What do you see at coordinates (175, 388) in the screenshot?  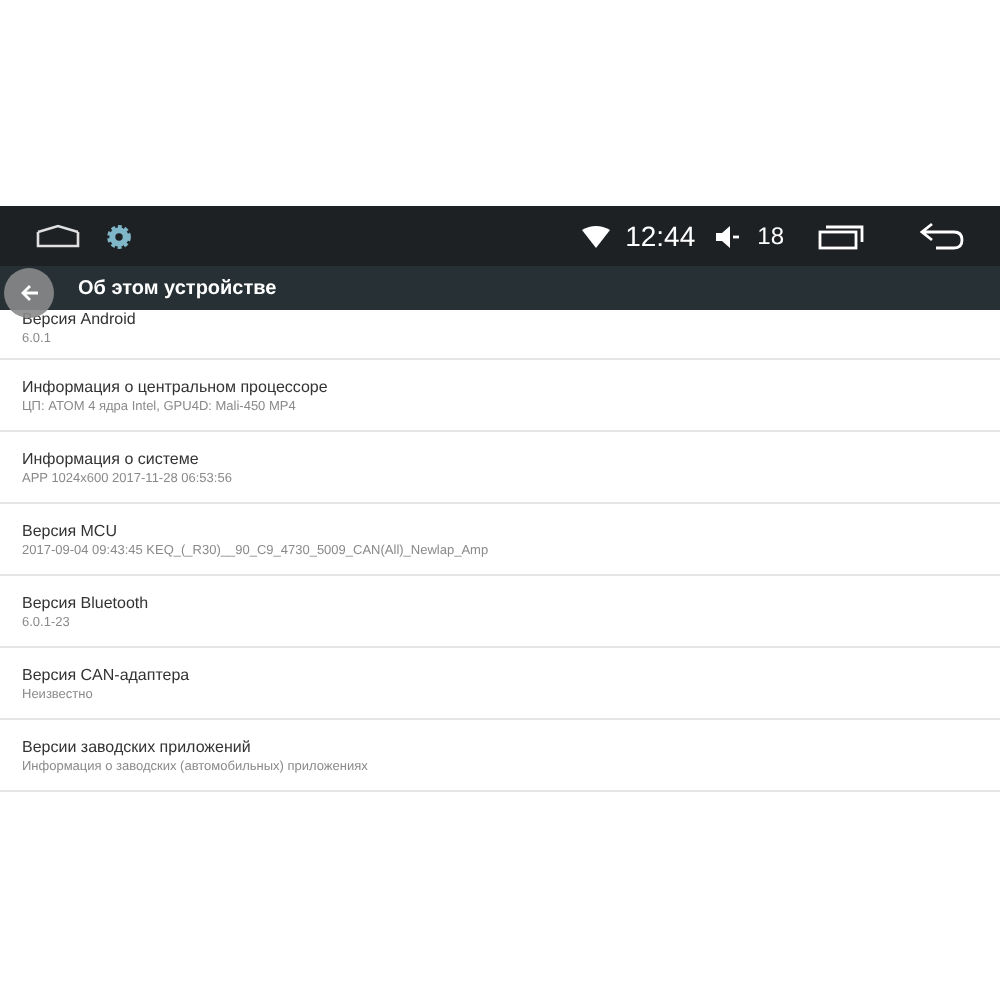 I see `row-title: Информация о центральном процессоре` at bounding box center [175, 388].